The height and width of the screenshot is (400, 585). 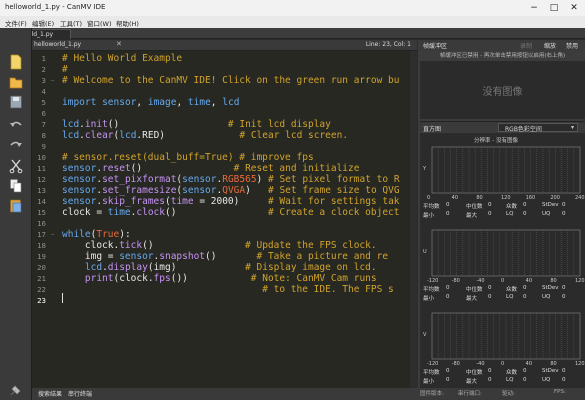 I want to click on code-line: lcd.clear(lcd.RED) # Clear lcd screen., so click(x=205, y=135).